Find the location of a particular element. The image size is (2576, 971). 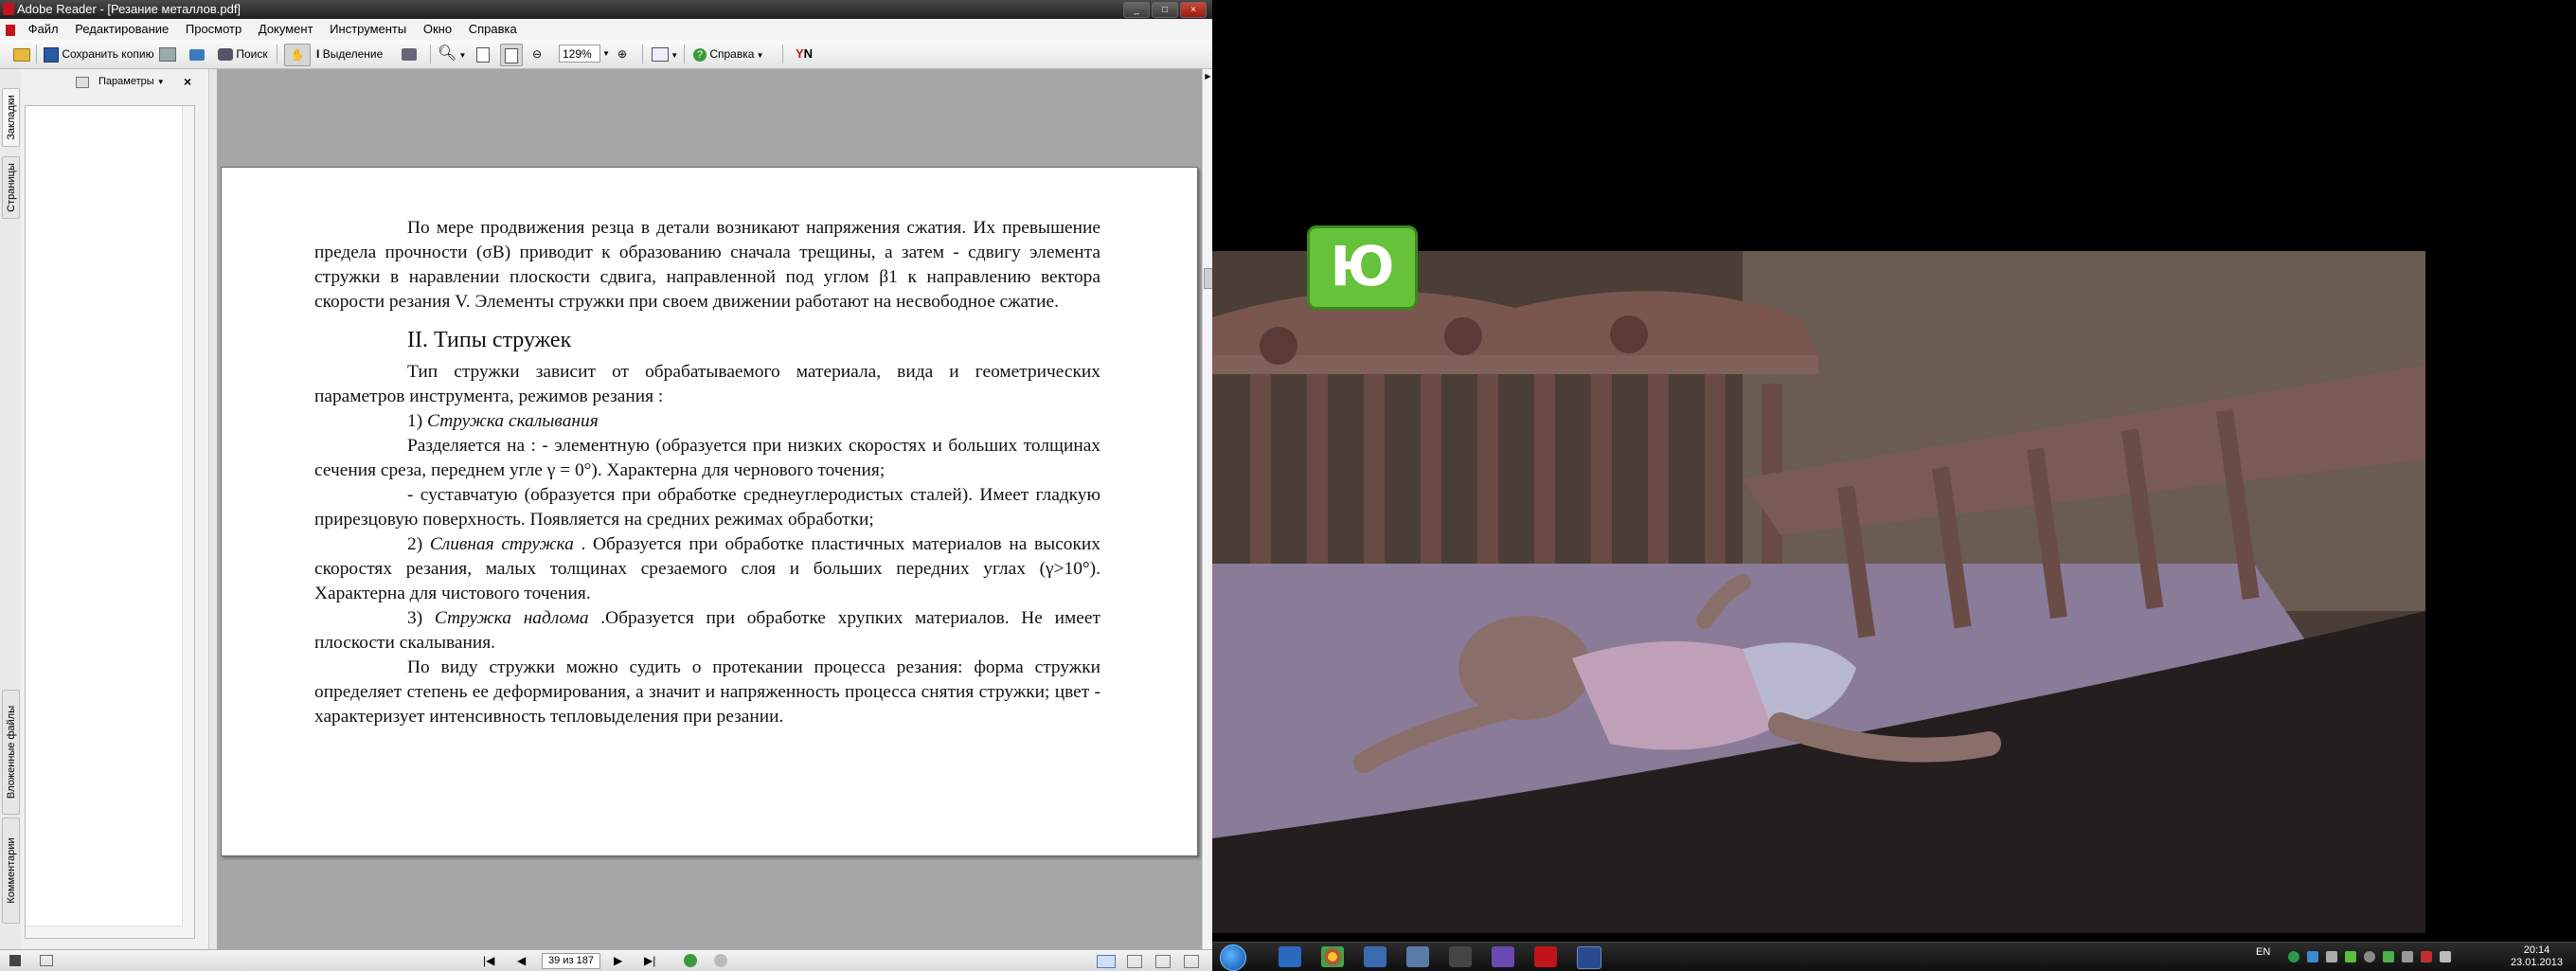

bookmarks-horizontal-scrollbar is located at coordinates (104, 932).